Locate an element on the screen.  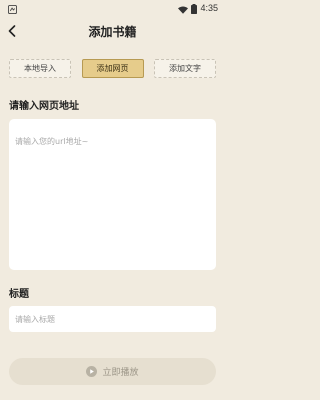
page-title: 添加书籍 is located at coordinates (112, 31).